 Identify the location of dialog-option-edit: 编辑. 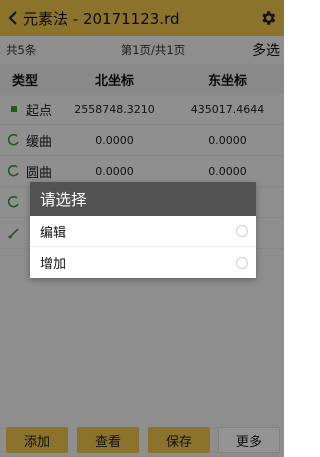
(143, 231).